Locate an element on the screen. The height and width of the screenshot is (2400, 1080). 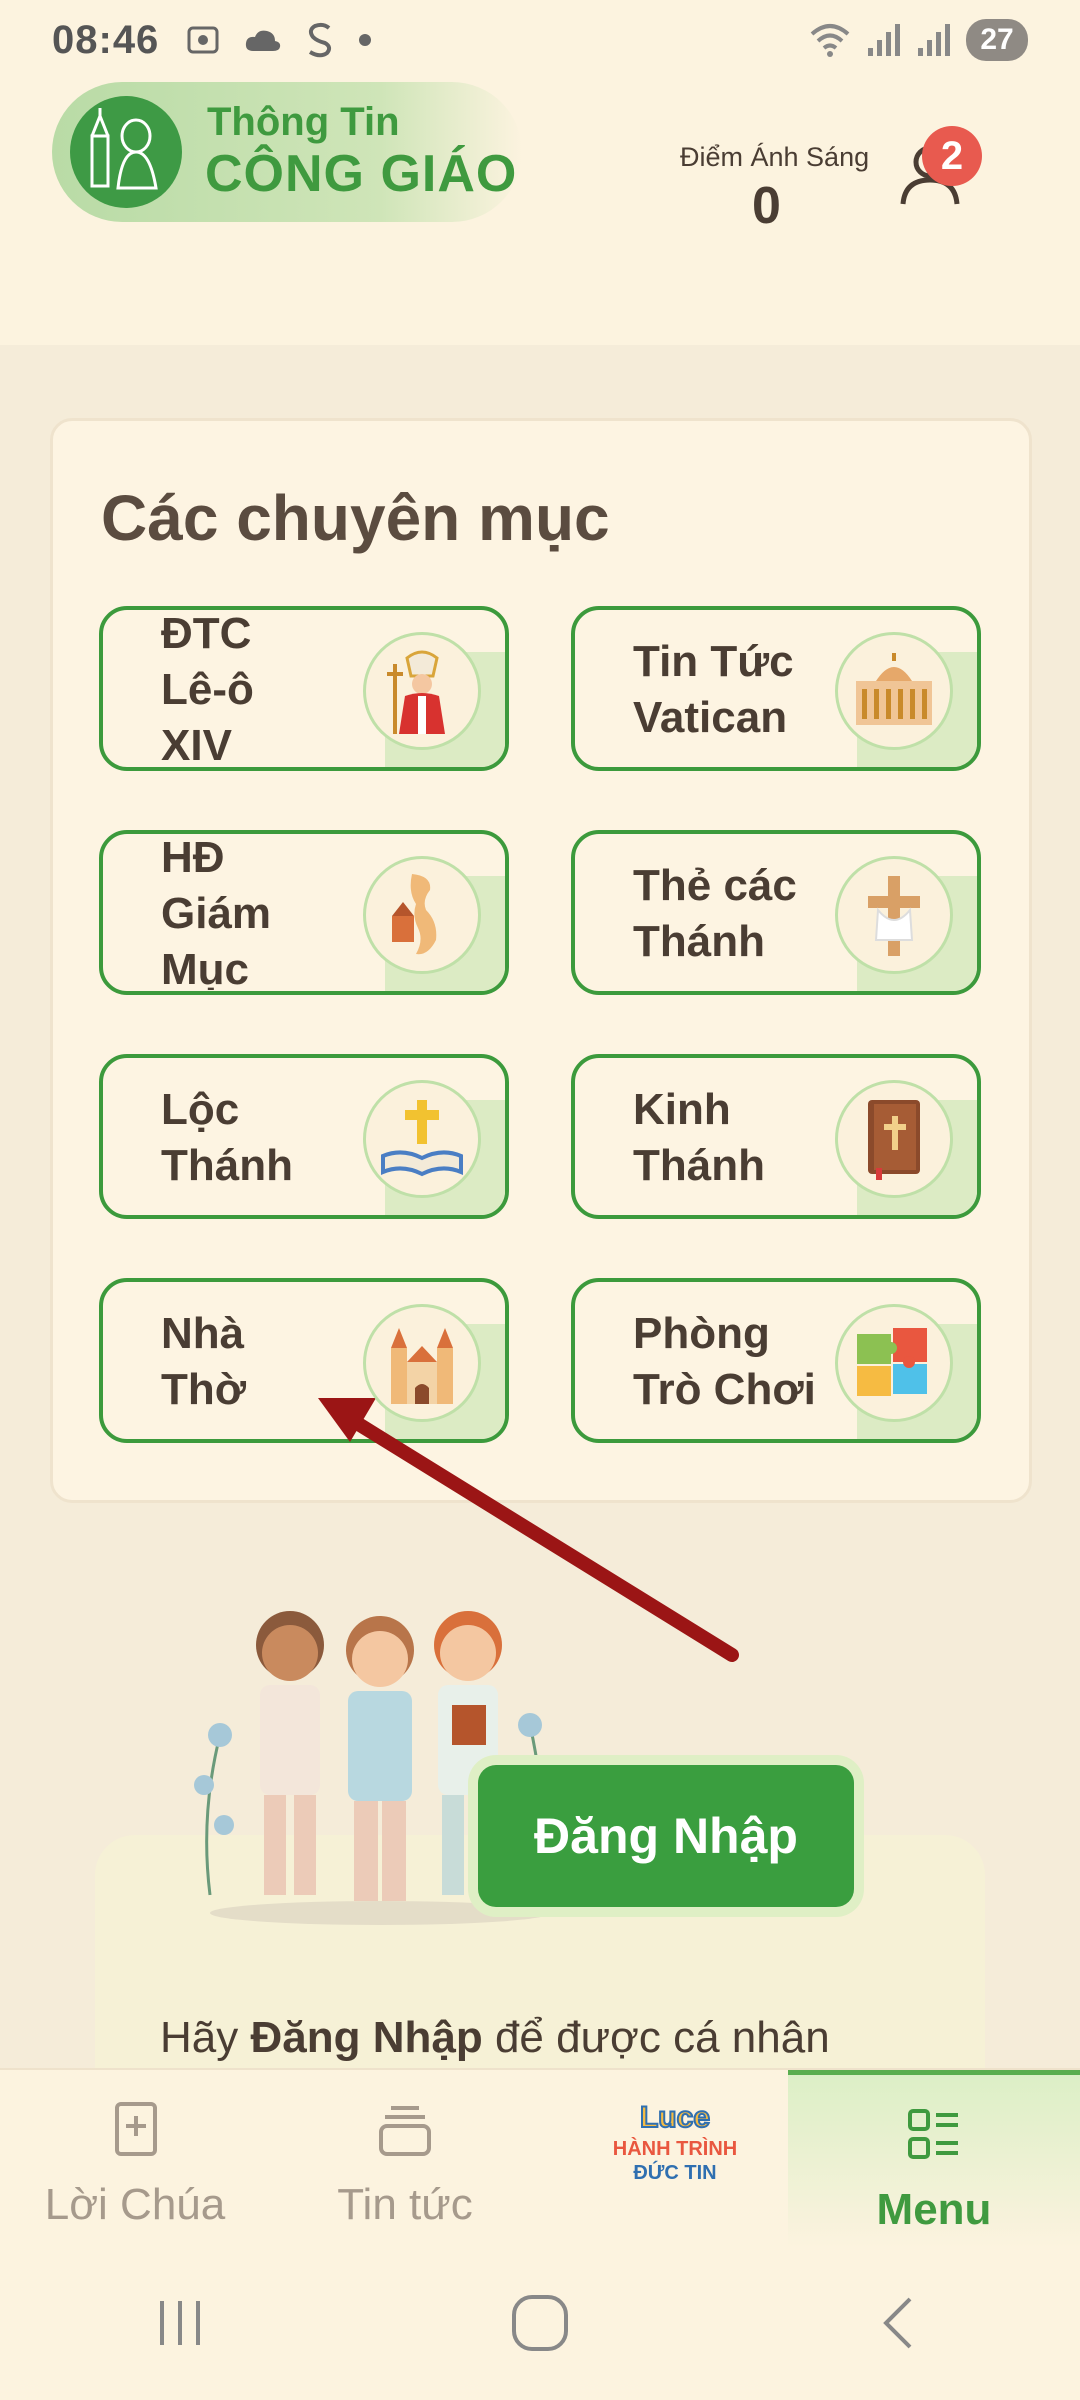
bible-cross-icon is located at coordinates (422, 1139).